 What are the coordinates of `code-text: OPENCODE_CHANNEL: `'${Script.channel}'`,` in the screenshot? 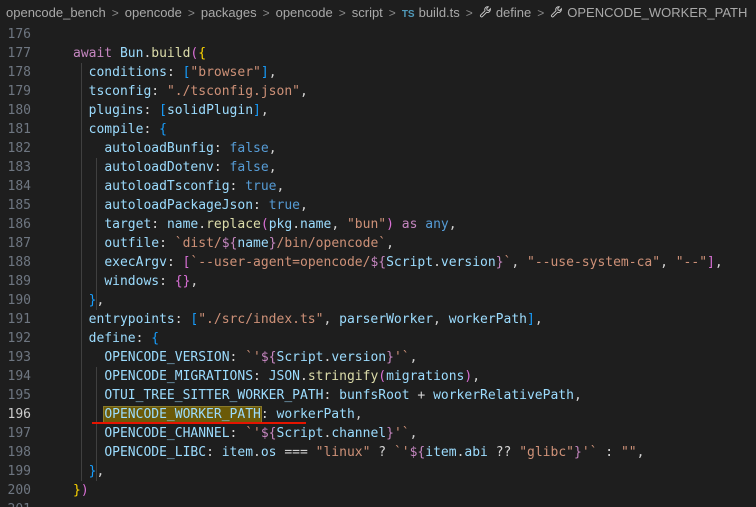 It's located at (245, 433).